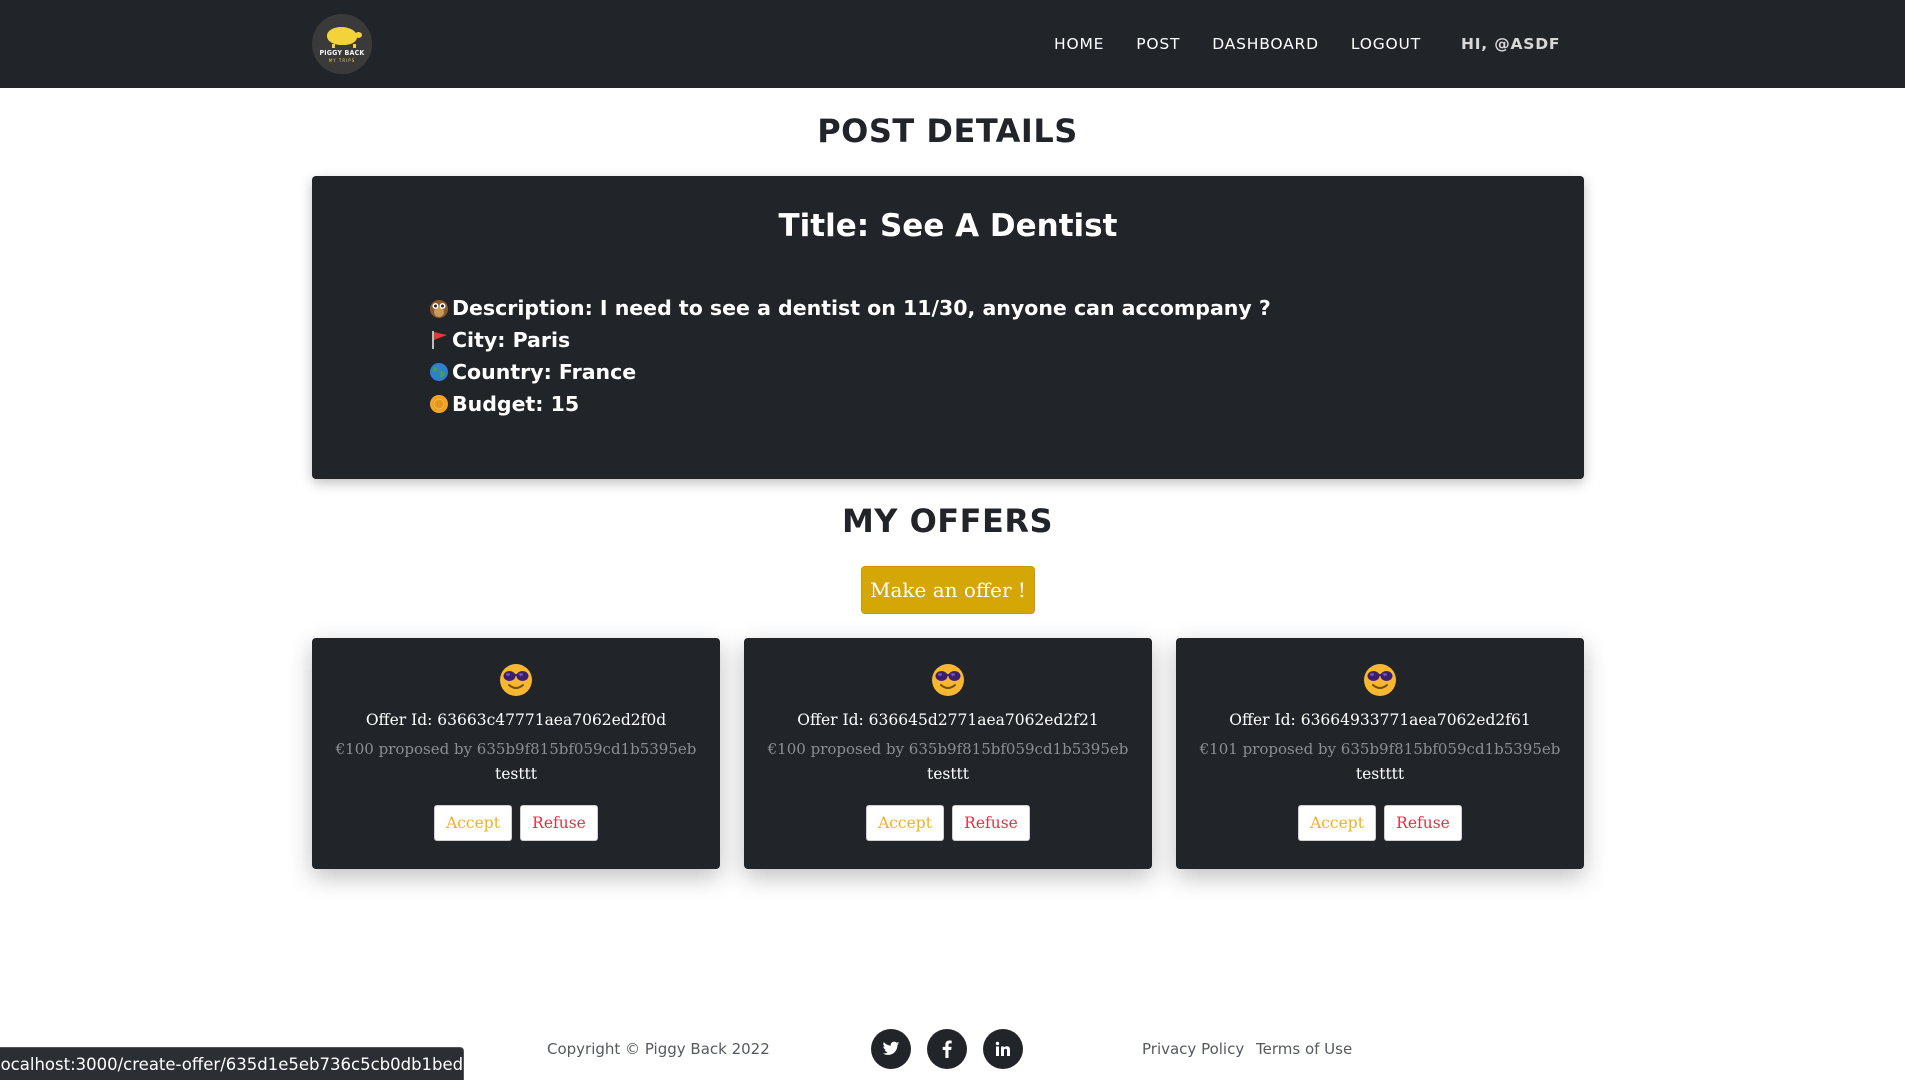 The width and height of the screenshot is (1905, 1080). I want to click on privacy-policy-link: Privacy Policy, so click(1193, 1049).